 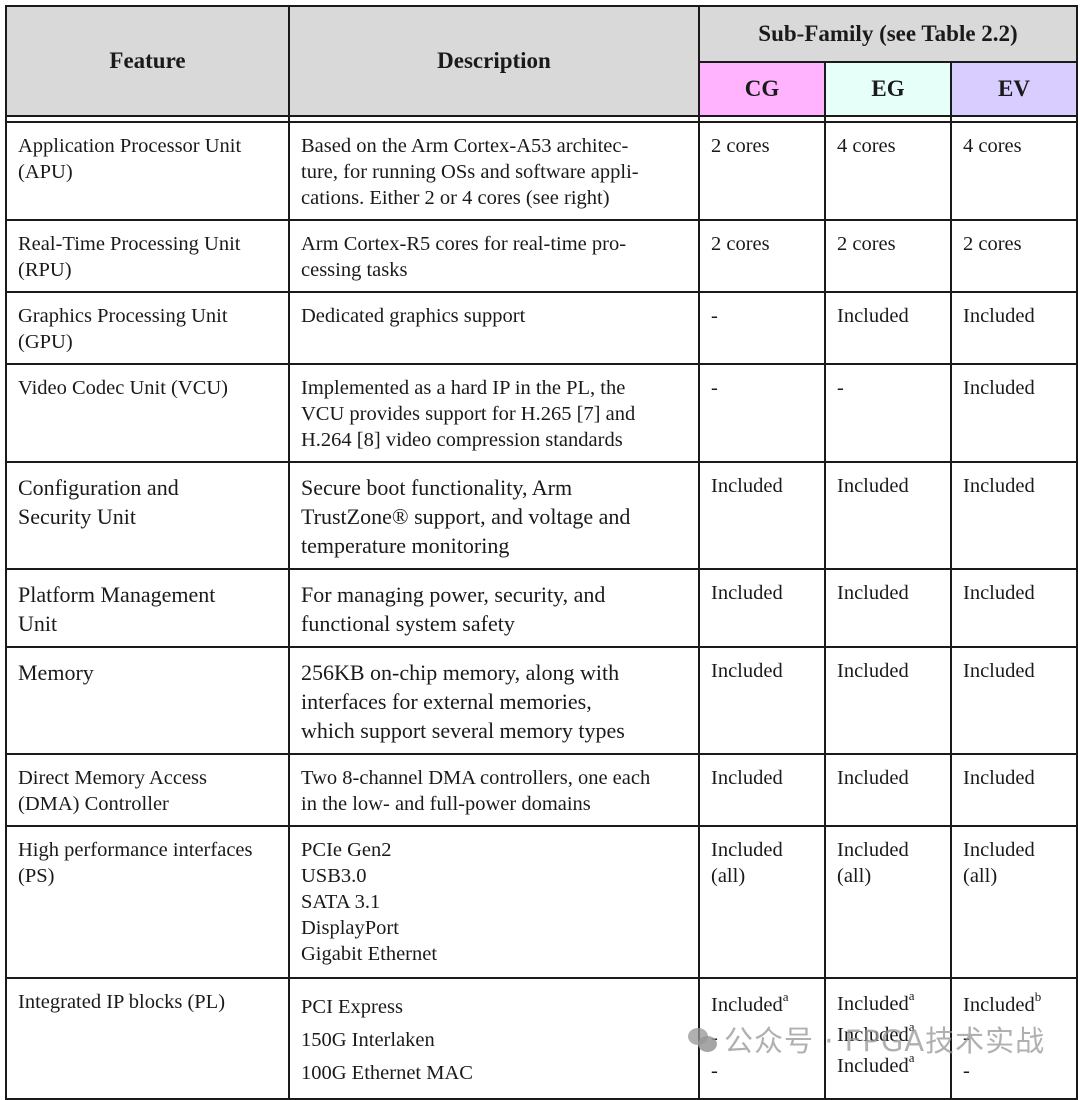 What do you see at coordinates (147, 790) in the screenshot?
I see `feature-cell: Direct Memory Access (DMA) Controller` at bounding box center [147, 790].